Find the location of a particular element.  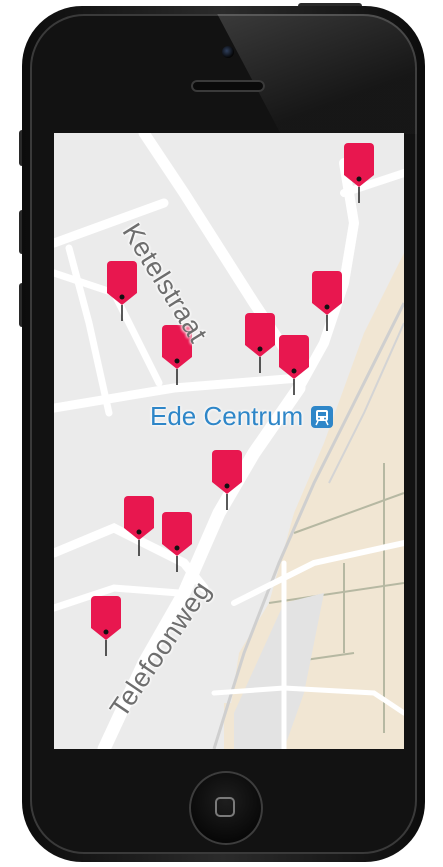

station-name: Ede Centrum is located at coordinates (227, 416).